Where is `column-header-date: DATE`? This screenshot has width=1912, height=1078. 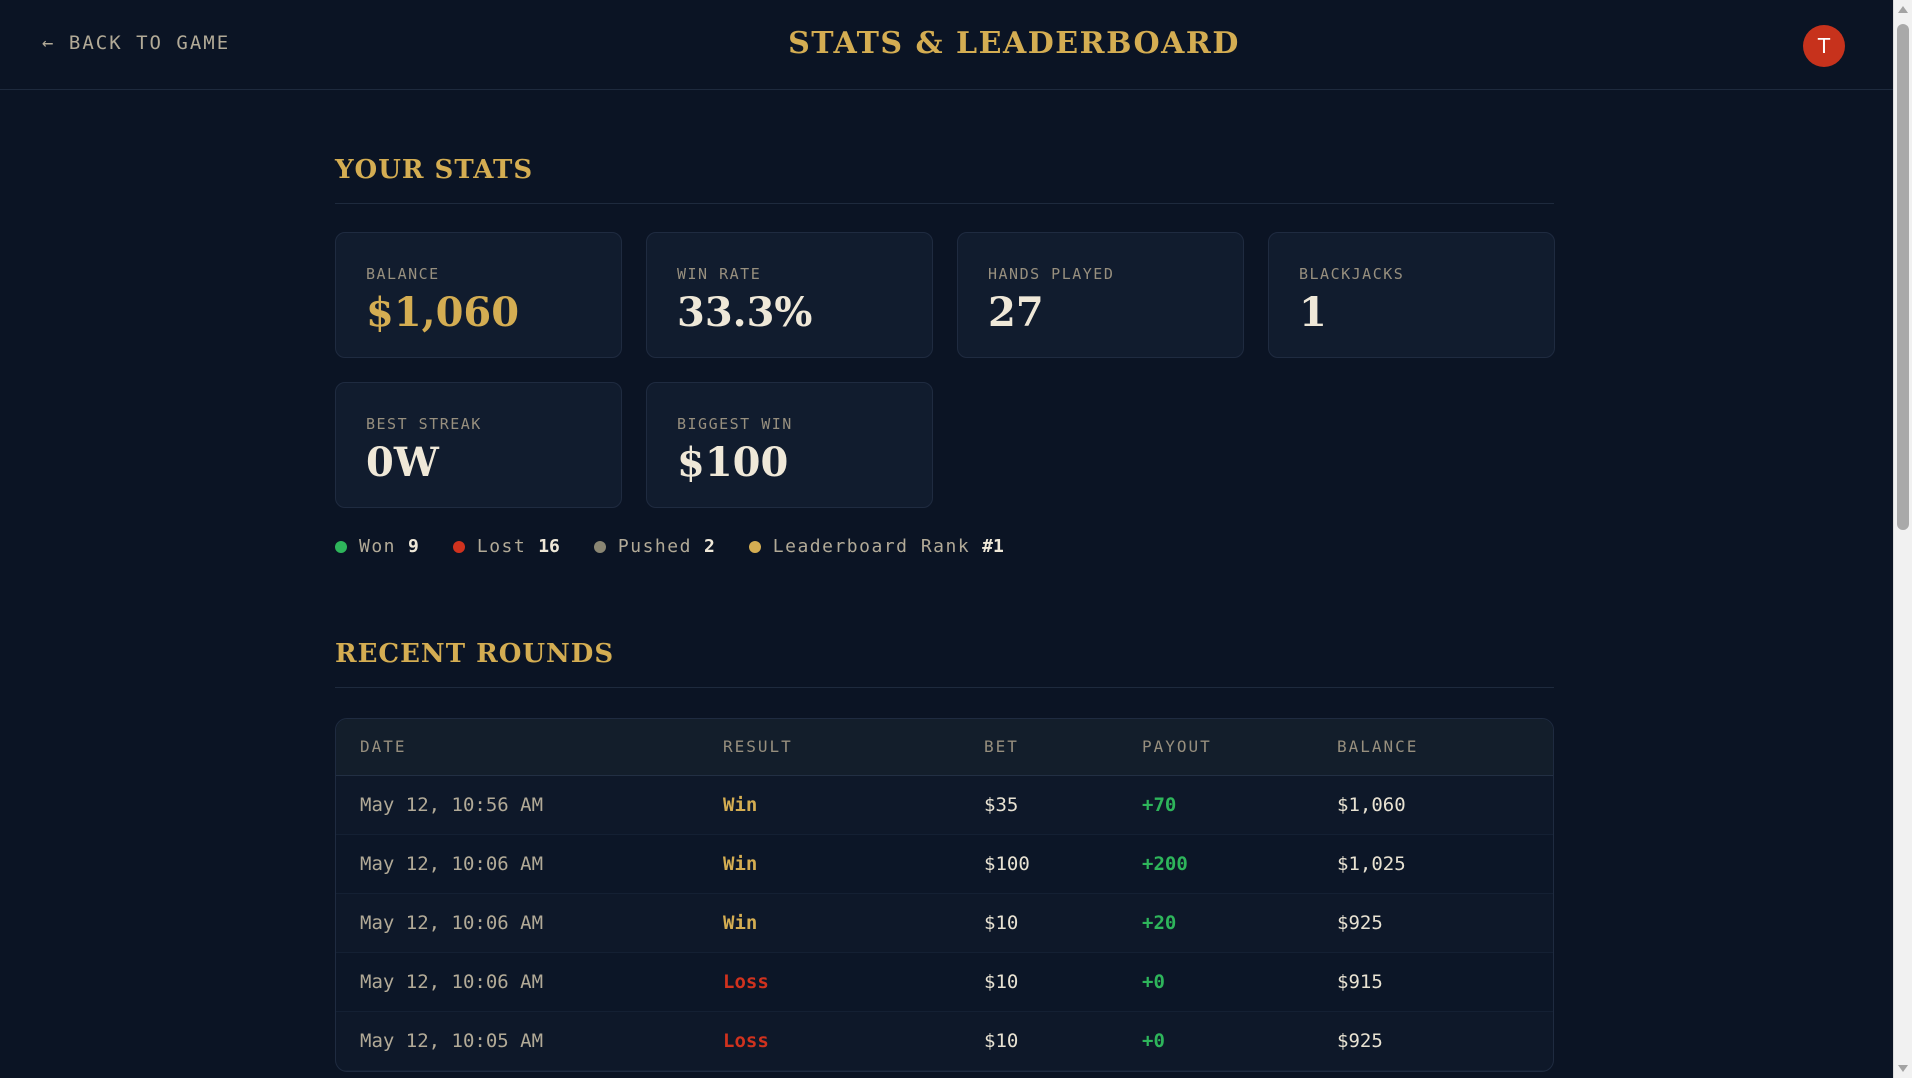
column-header-date: DATE is located at coordinates (383, 747).